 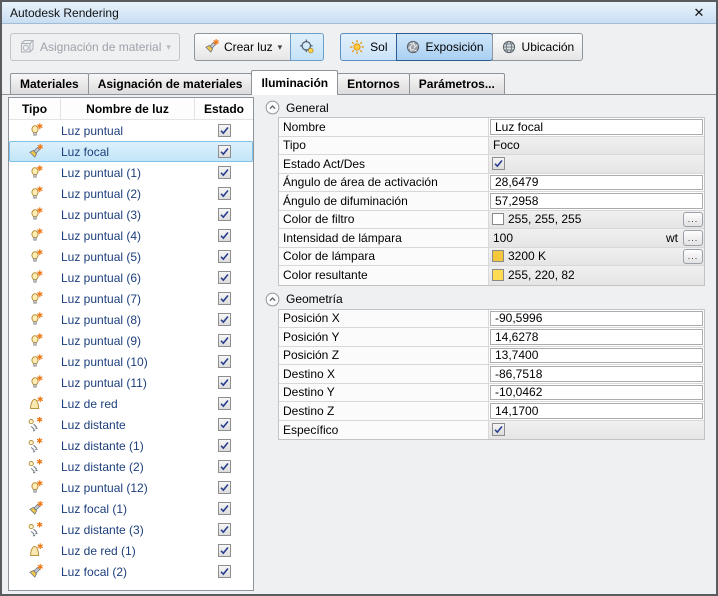 What do you see at coordinates (128, 194) in the screenshot?
I see `light-name: Luz puntual (2)` at bounding box center [128, 194].